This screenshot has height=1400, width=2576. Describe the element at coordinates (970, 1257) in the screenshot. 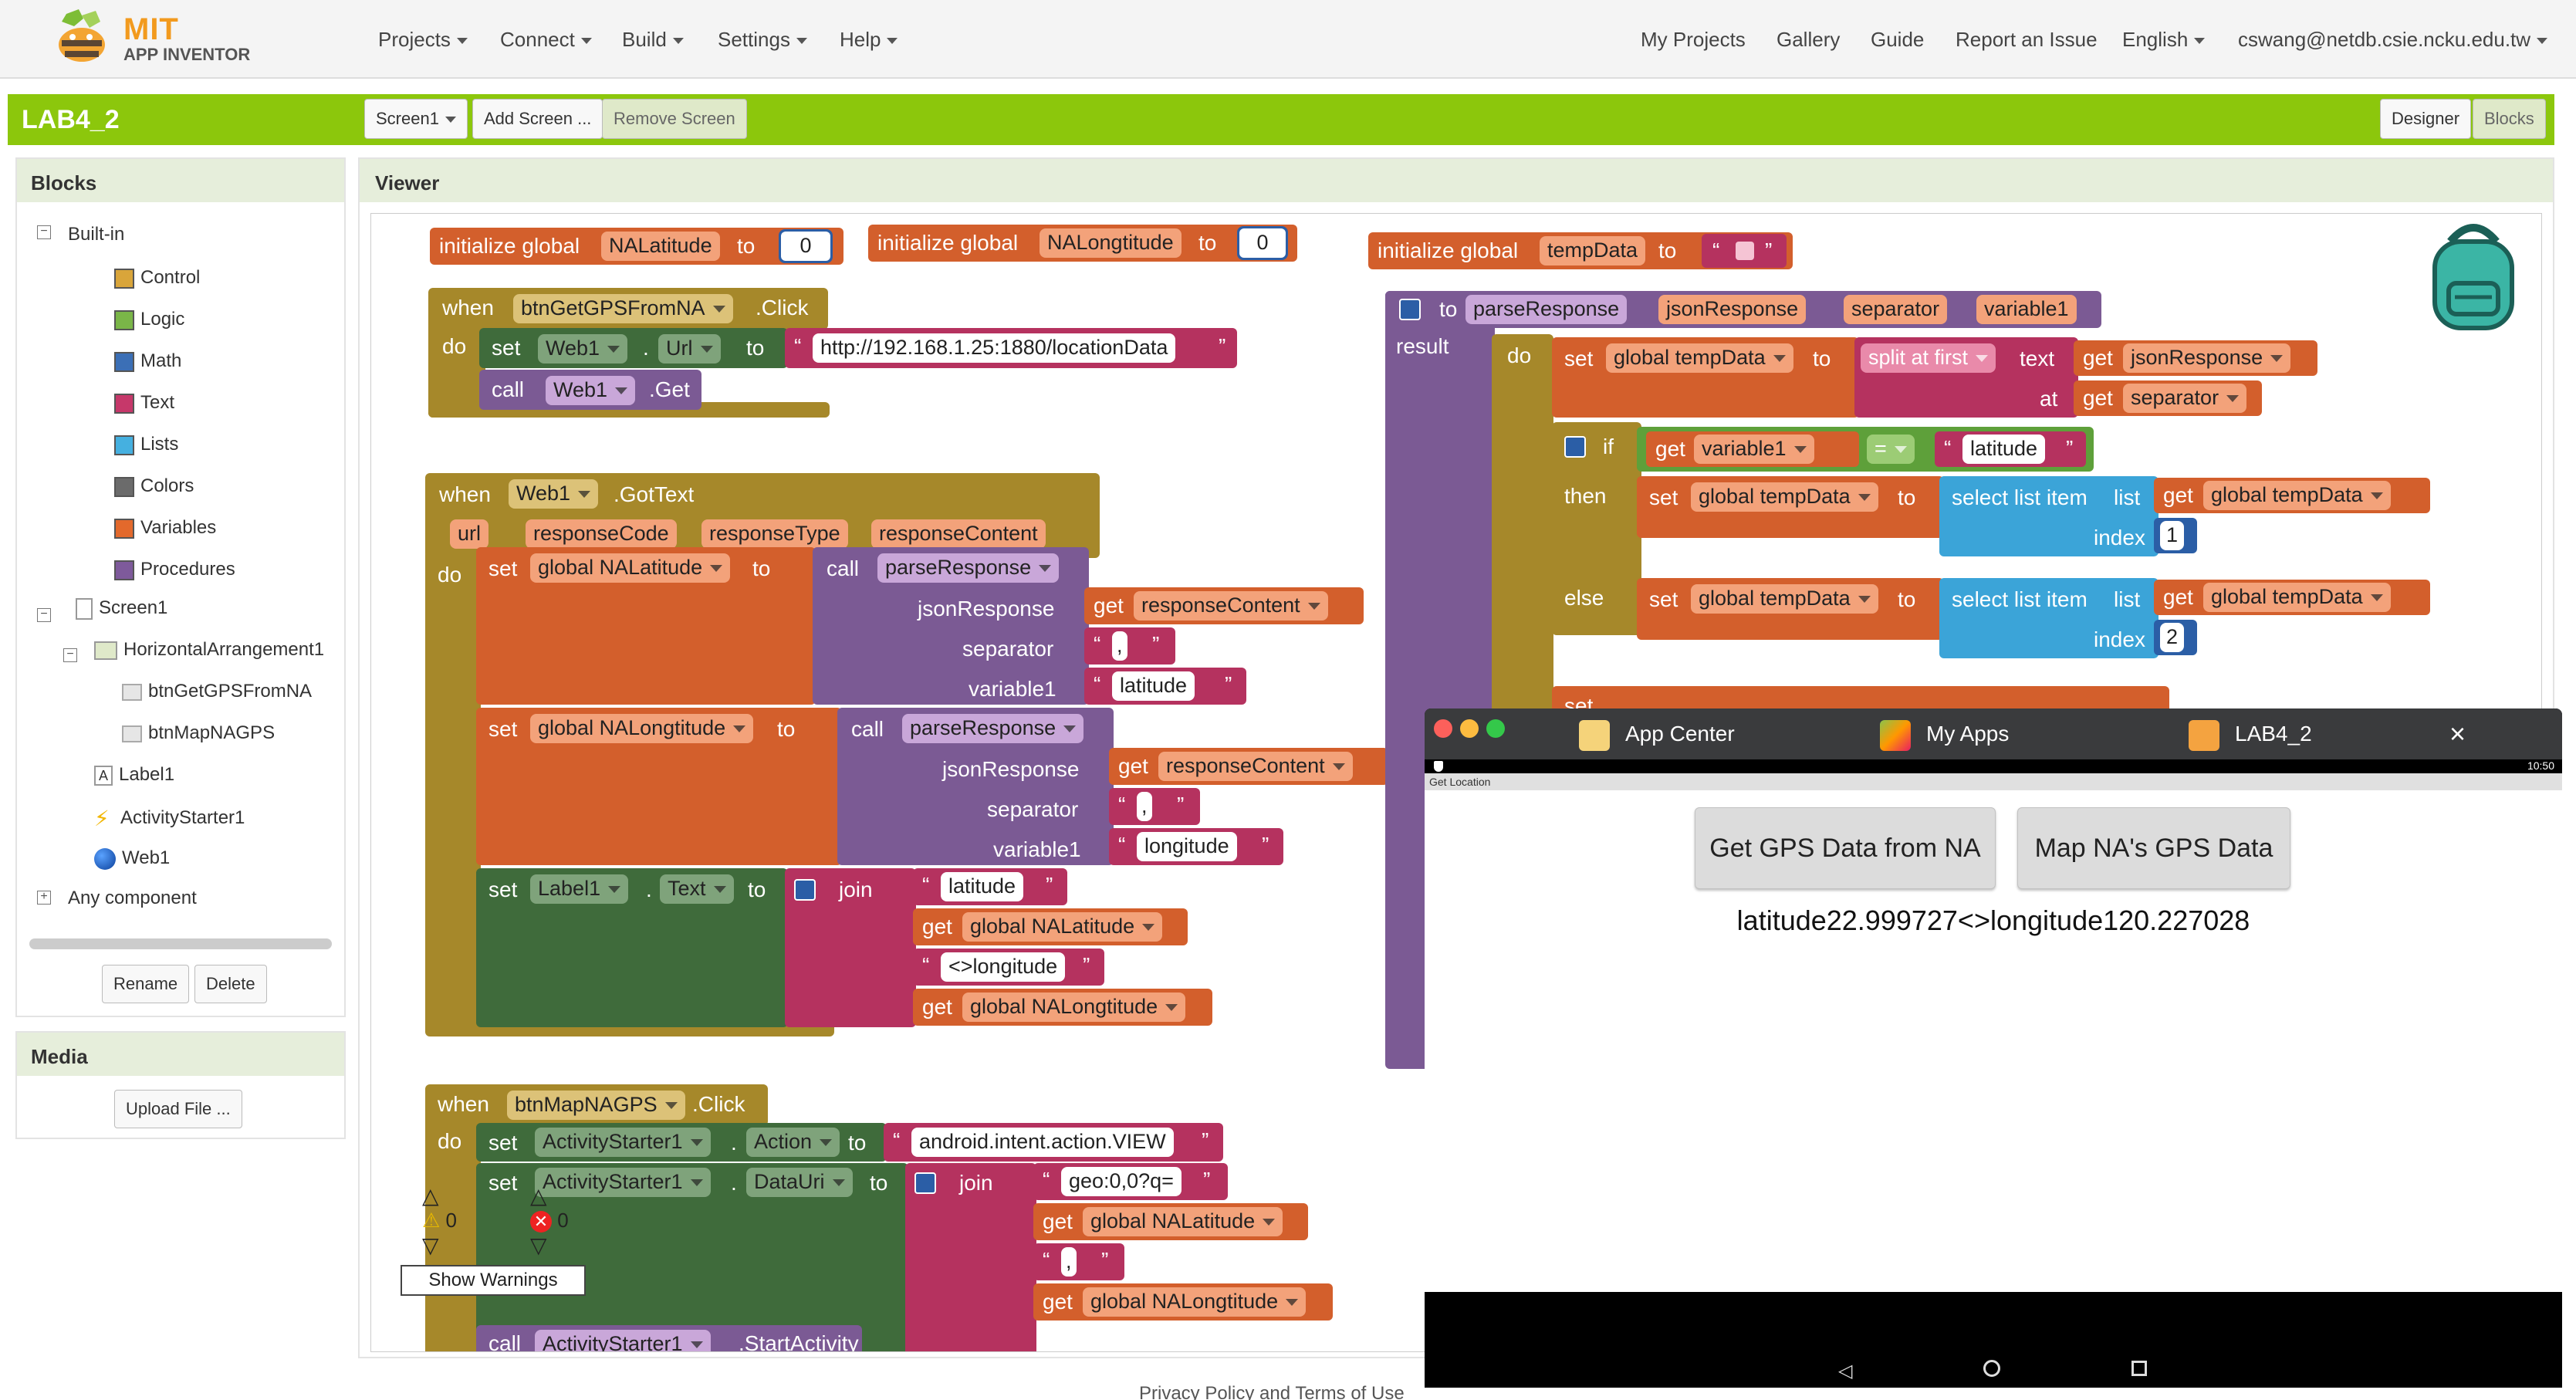

I see `join-block-2: join` at that location.